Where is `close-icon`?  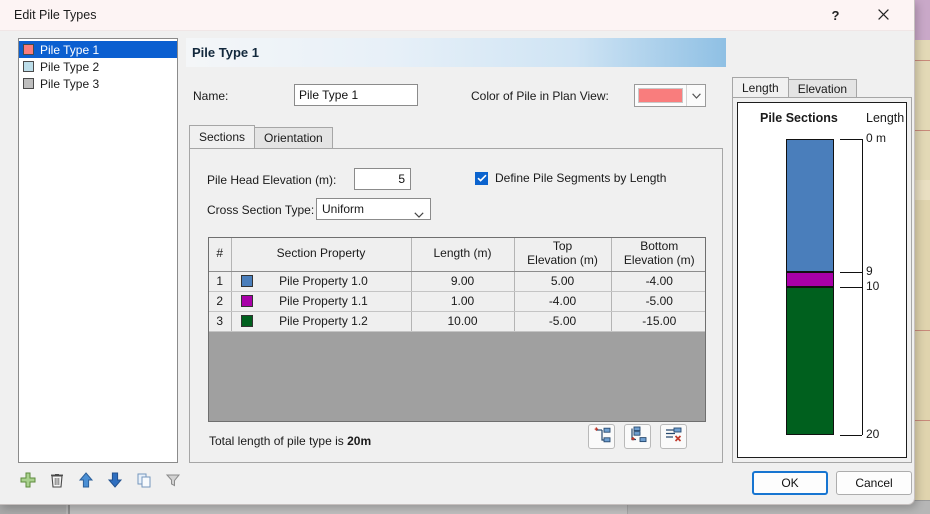 close-icon is located at coordinates (883, 15).